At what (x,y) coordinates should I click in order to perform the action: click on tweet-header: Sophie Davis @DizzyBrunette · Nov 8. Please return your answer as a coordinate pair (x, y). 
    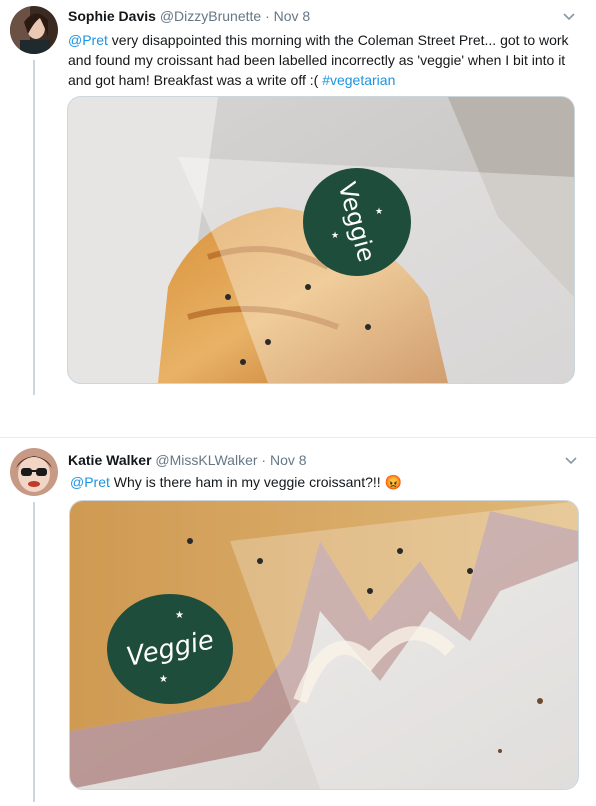
    Looking at the image, I should click on (189, 16).